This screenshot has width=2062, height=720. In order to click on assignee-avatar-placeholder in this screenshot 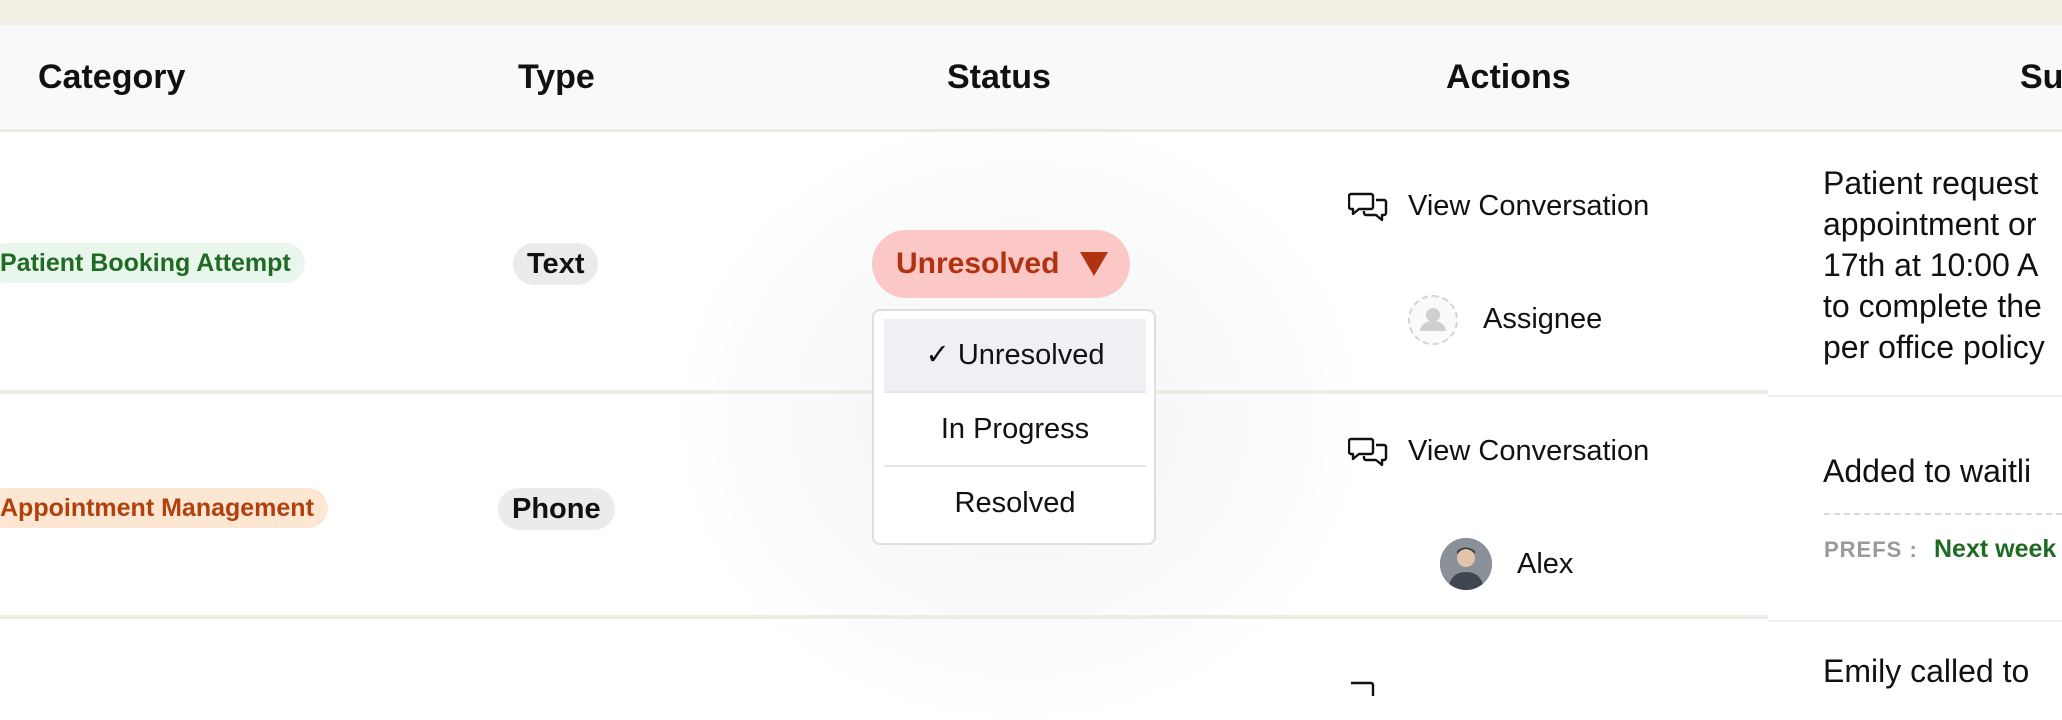, I will do `click(1433, 320)`.